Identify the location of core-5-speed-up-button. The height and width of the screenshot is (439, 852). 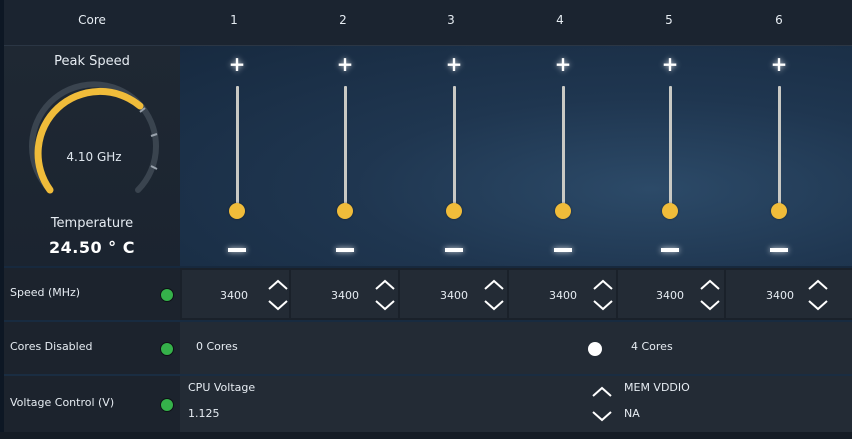
(710, 285).